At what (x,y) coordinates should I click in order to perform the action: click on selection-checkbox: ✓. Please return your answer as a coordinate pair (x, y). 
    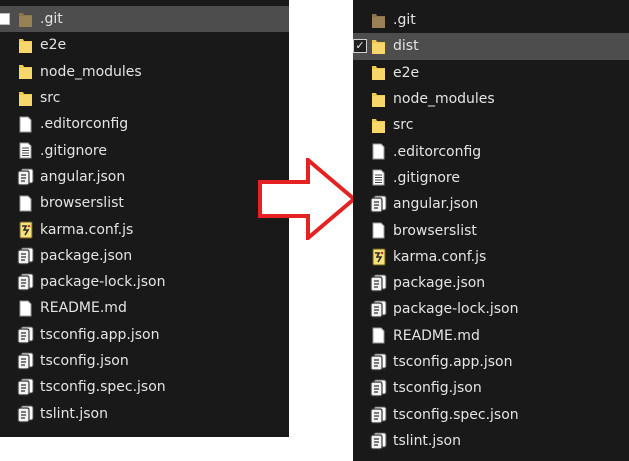
    Looking at the image, I should click on (360, 46).